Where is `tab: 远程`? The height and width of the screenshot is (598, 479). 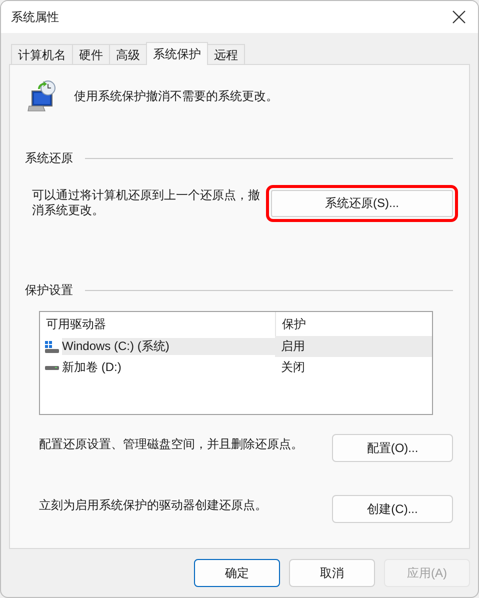
tab: 远程 is located at coordinates (226, 54).